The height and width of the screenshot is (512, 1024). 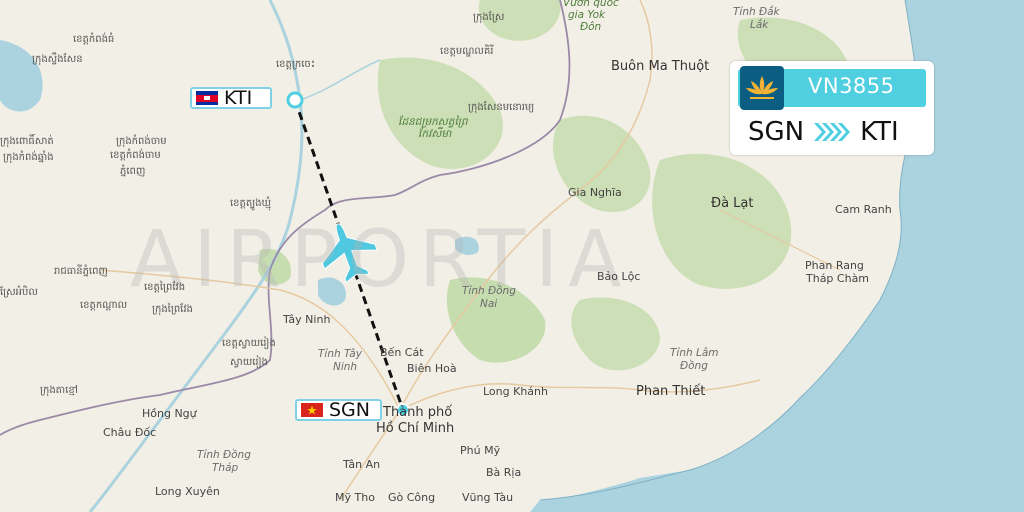 I want to click on label-tinh-dong-thap-1: Tỉnh Đồng, so click(x=224, y=455).